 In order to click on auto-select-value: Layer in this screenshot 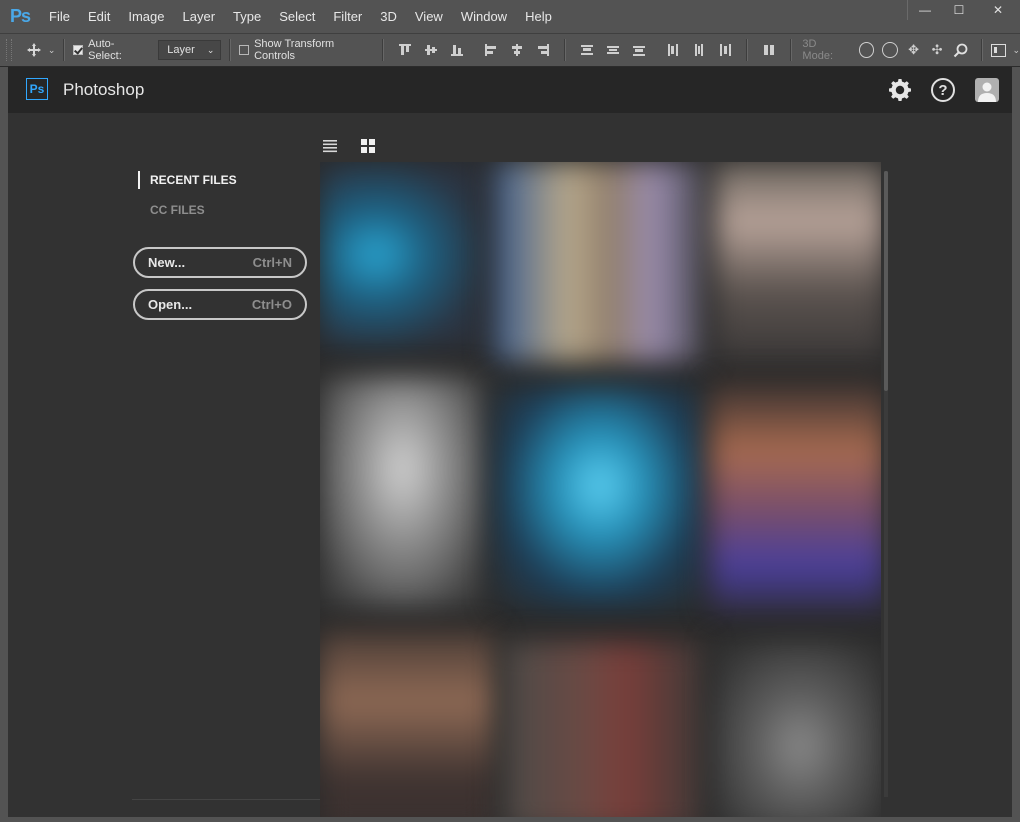, I will do `click(181, 50)`.